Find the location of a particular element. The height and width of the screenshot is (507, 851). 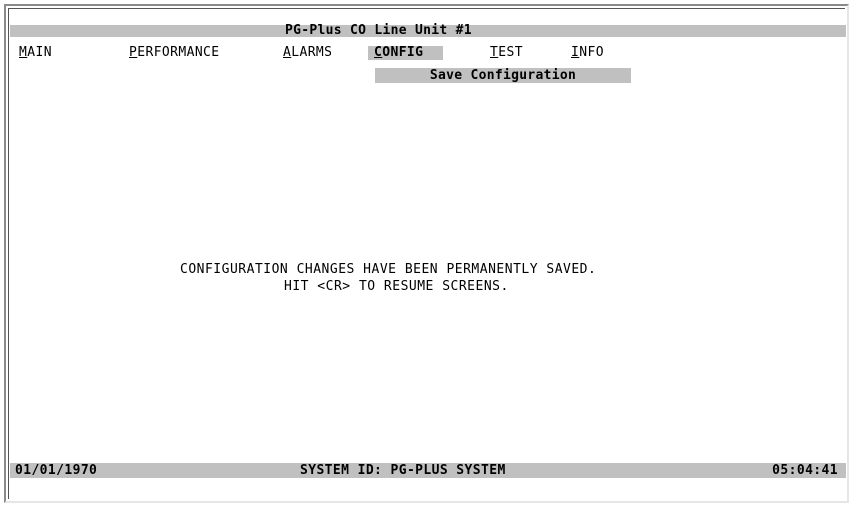

menu-item-performance: PERFORMANCE is located at coordinates (174, 53).